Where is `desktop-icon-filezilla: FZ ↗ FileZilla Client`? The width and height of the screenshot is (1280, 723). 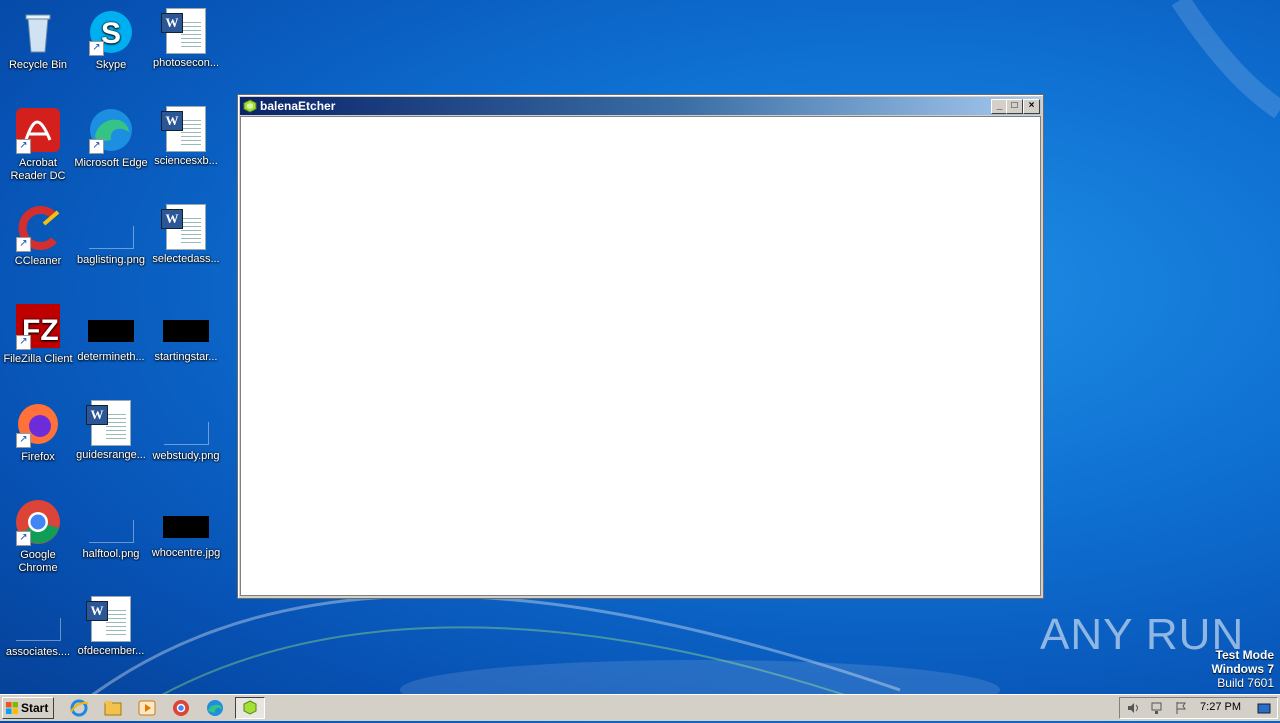
desktop-icon-filezilla: FZ ↗ FileZilla Client is located at coordinates (38, 332).